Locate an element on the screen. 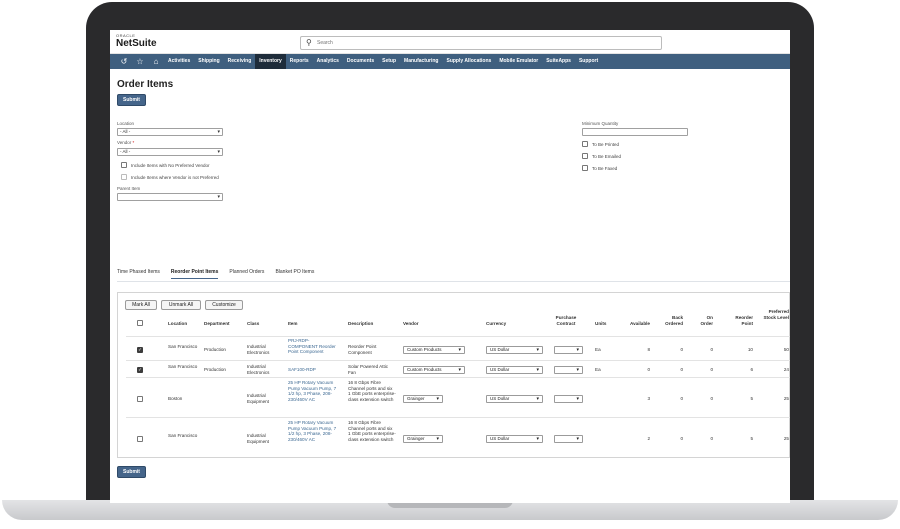 This screenshot has height=529, width=900. col-item: Item is located at coordinates (292, 324).